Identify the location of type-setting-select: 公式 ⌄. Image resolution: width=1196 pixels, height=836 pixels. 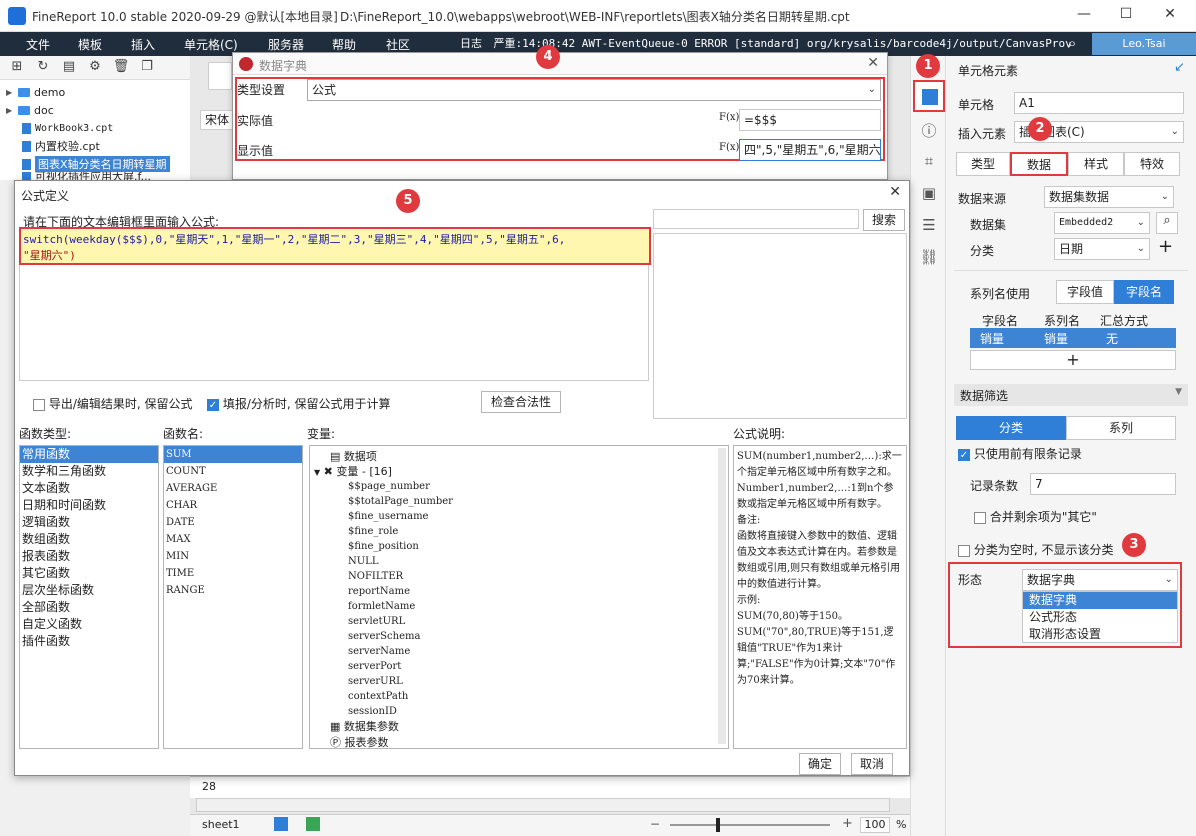
(594, 90).